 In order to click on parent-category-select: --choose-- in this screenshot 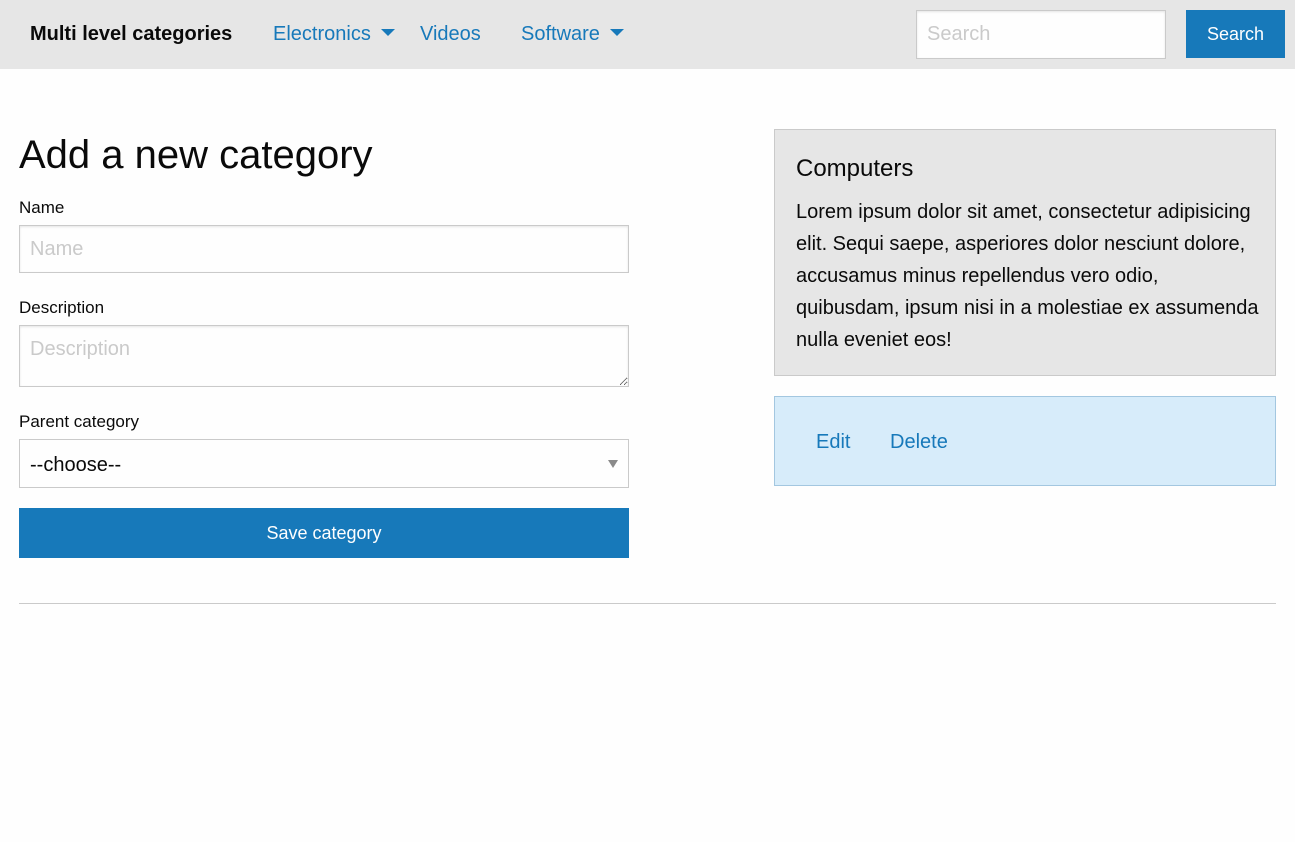, I will do `click(324, 463)`.